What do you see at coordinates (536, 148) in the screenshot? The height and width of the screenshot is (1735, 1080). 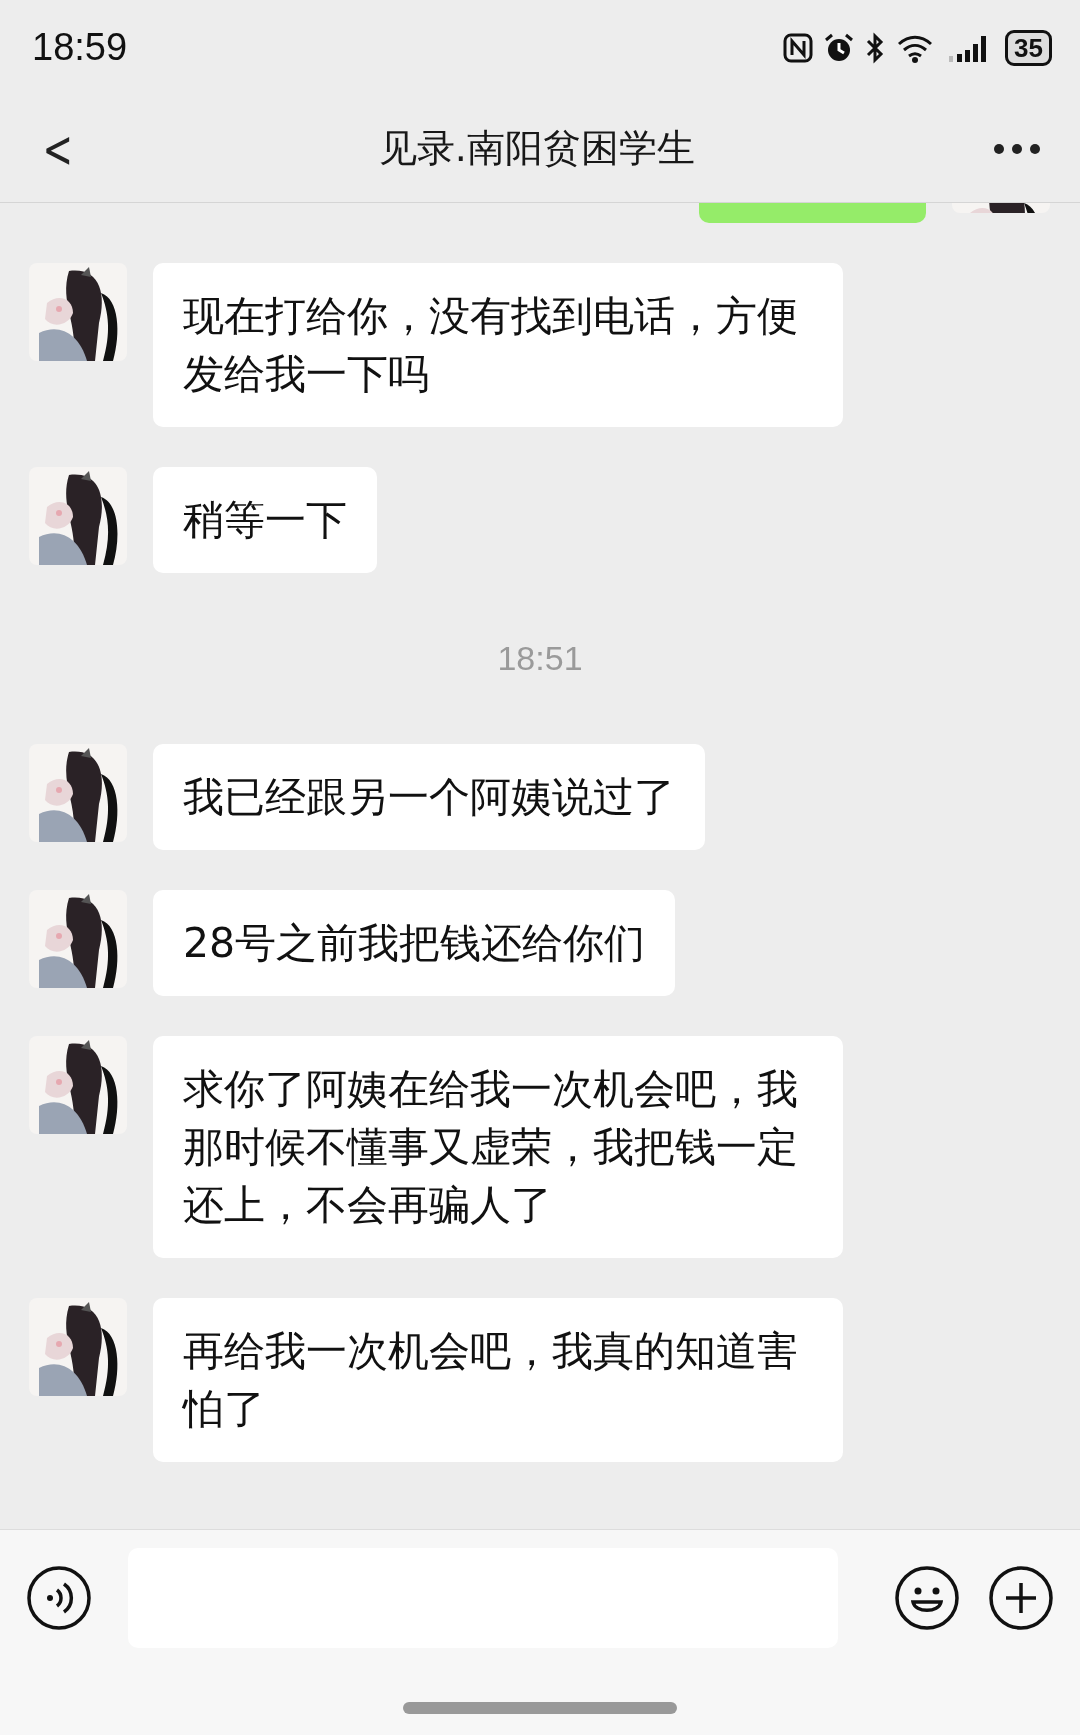 I see `chat-title: 见录.南阳贫困学生` at bounding box center [536, 148].